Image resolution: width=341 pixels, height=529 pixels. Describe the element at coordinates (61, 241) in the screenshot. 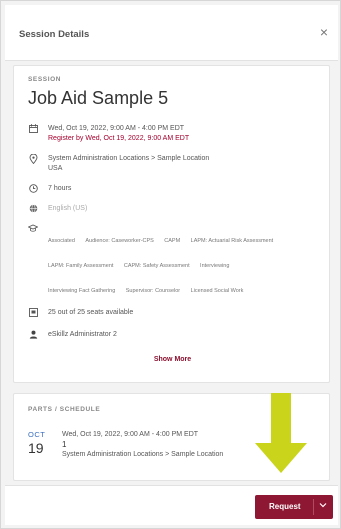

I see `tag-item: Associated` at that location.